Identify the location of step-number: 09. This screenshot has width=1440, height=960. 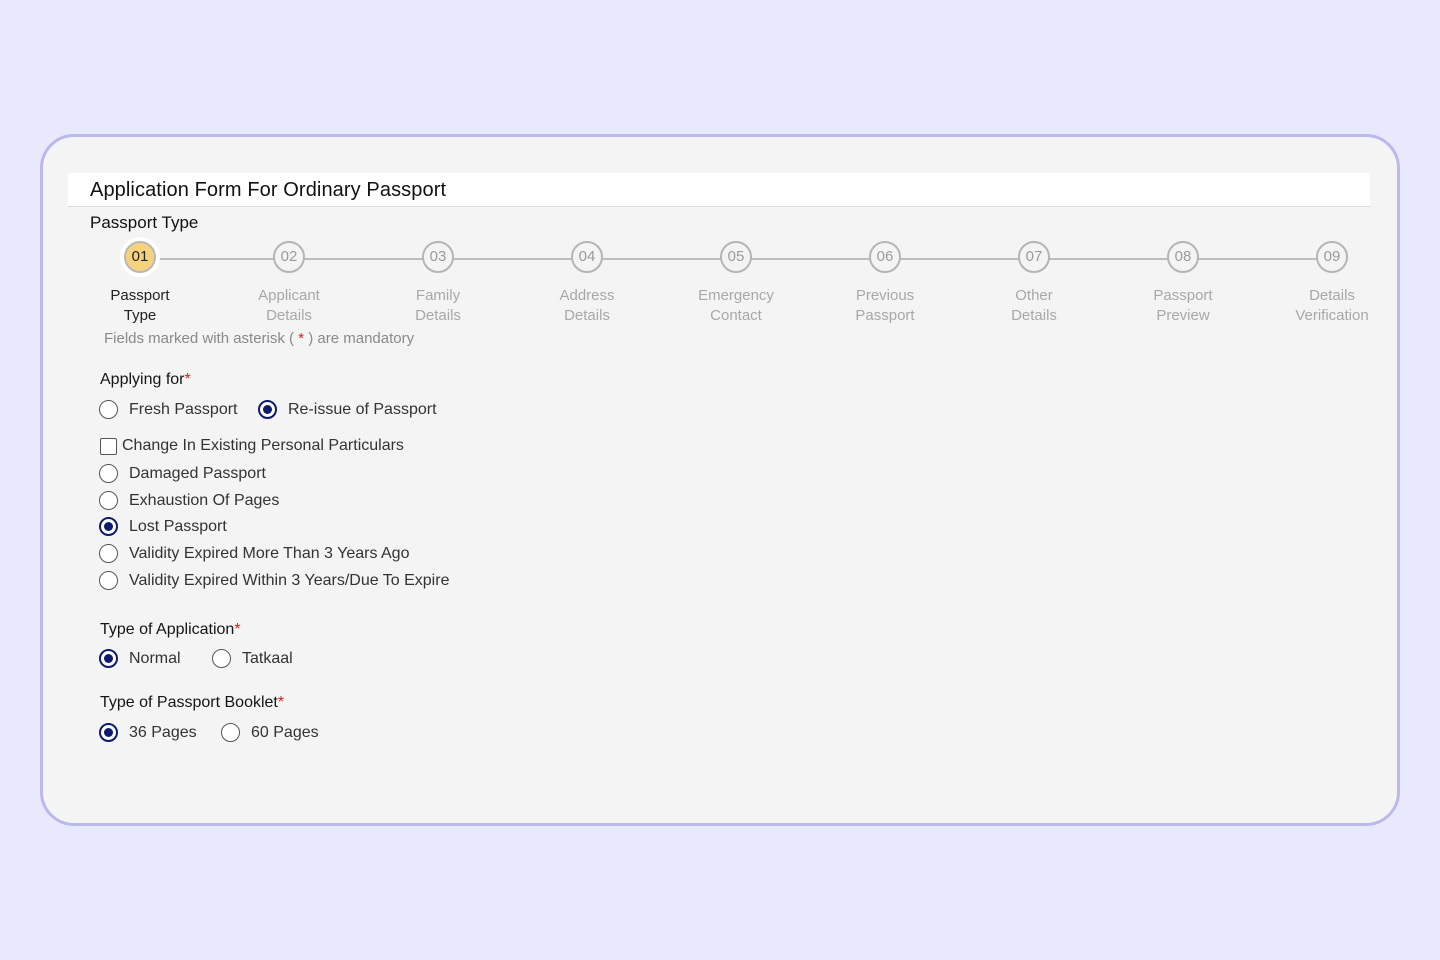
(1332, 257).